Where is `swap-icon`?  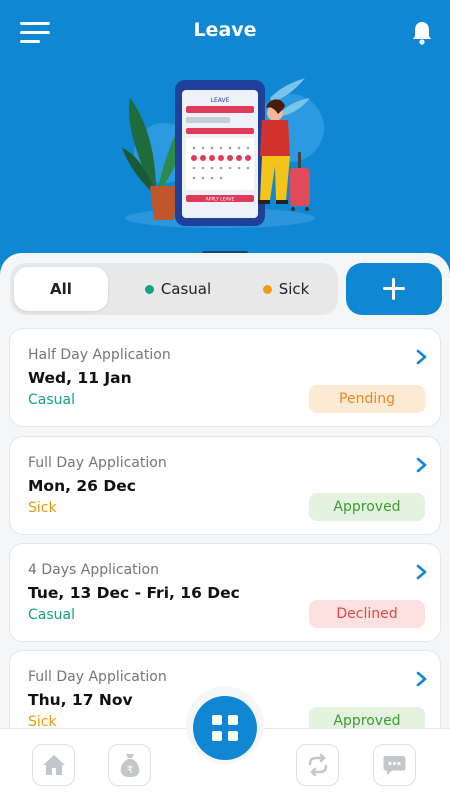
swap-icon is located at coordinates (317, 765).